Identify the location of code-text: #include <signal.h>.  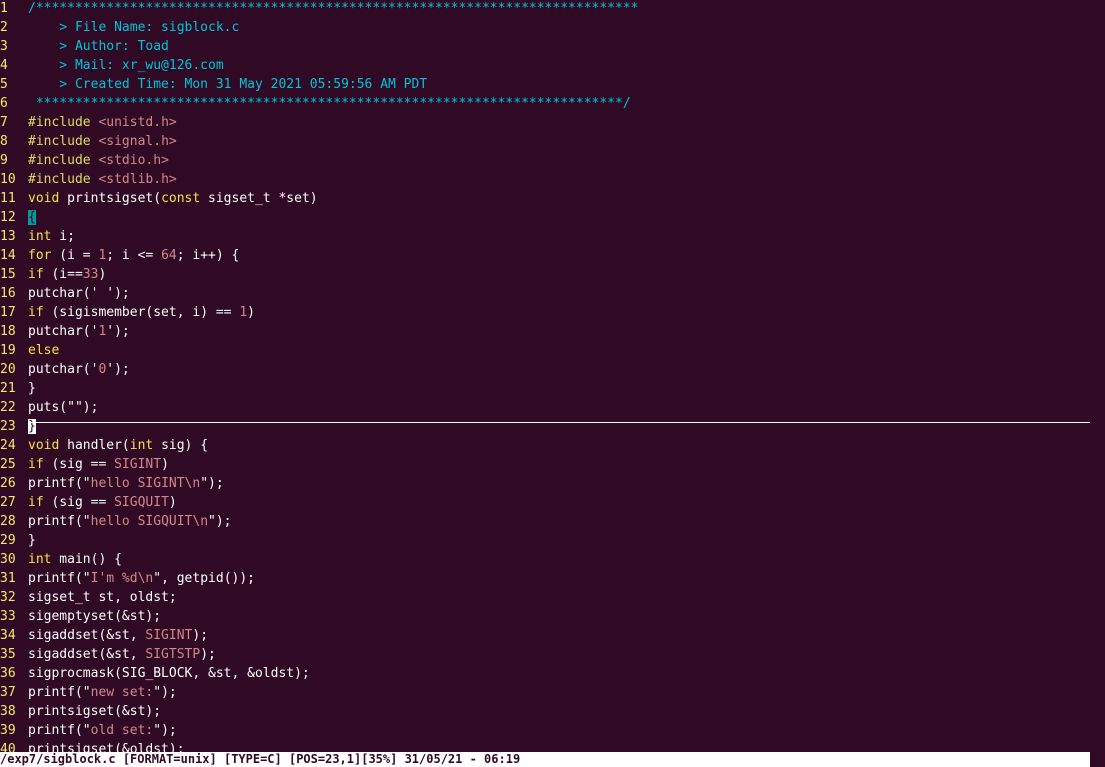
(102, 141).